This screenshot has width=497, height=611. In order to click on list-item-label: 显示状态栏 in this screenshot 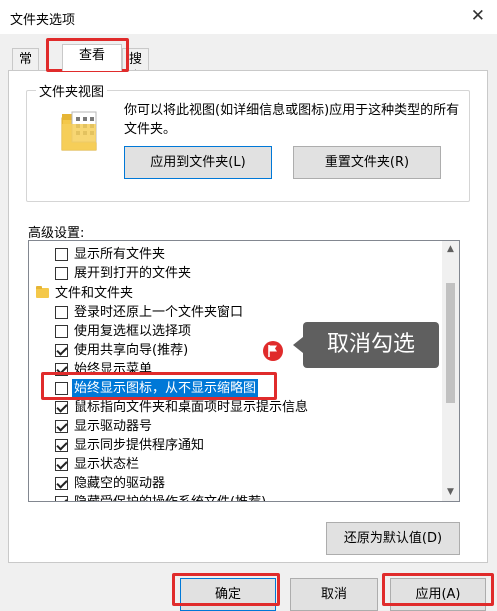, I will do `click(107, 464)`.